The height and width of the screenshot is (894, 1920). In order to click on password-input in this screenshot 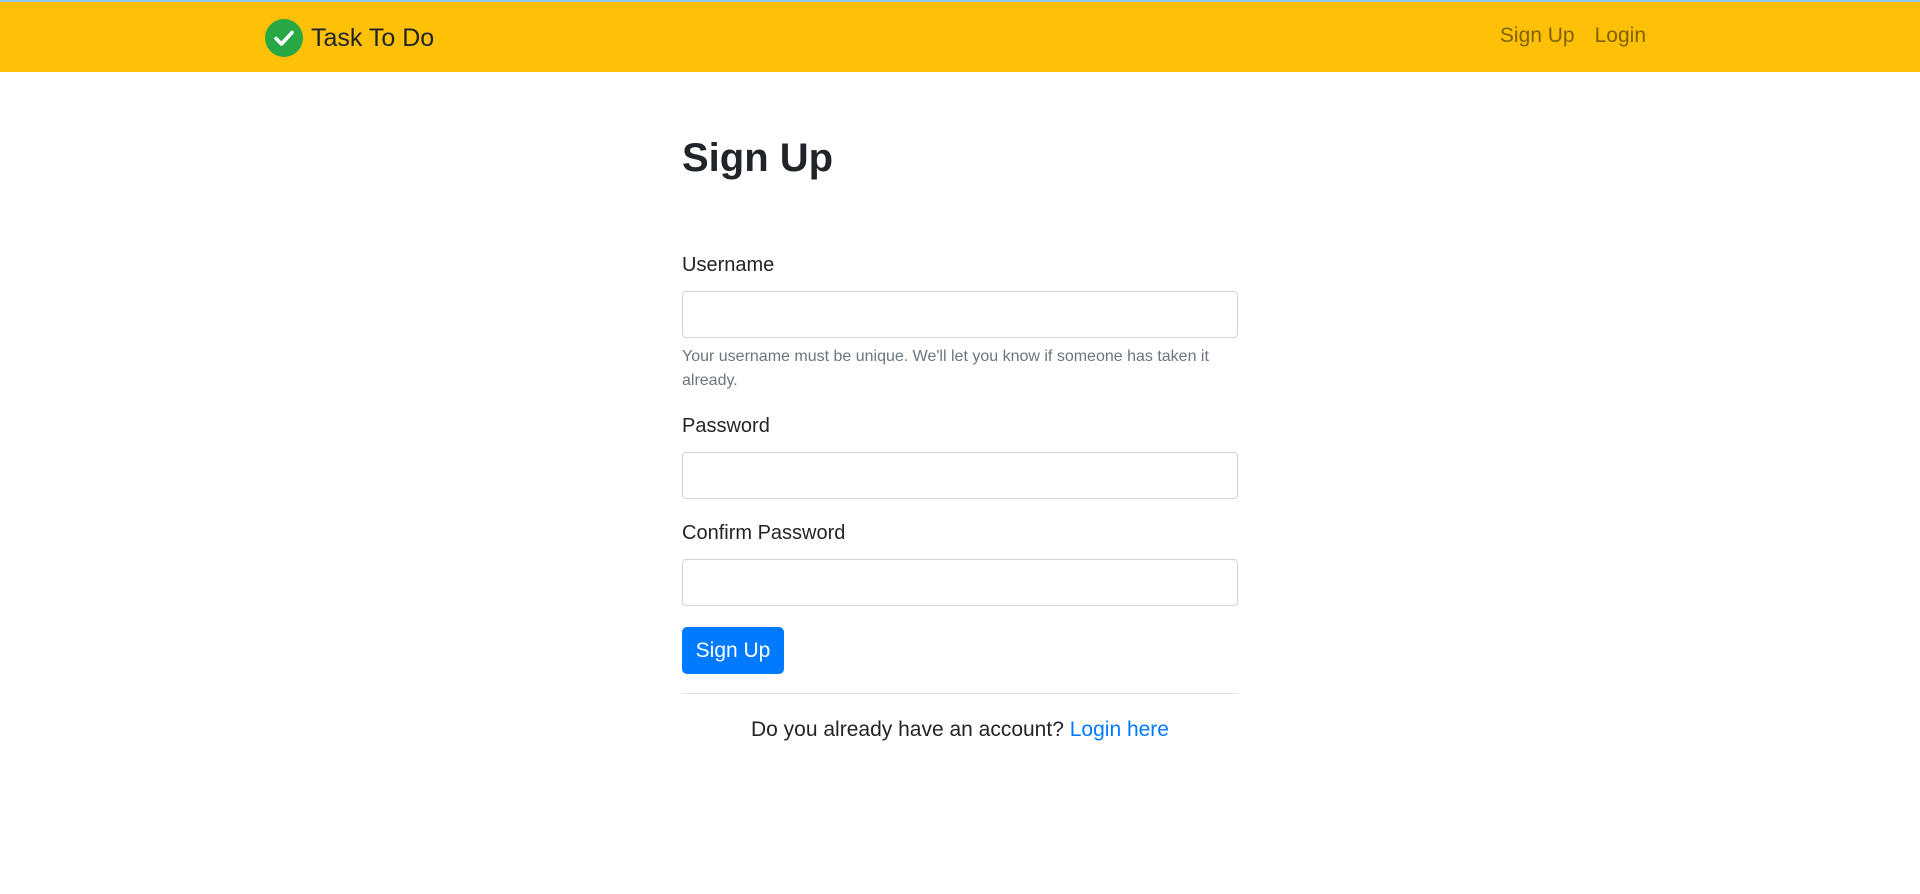, I will do `click(960, 475)`.